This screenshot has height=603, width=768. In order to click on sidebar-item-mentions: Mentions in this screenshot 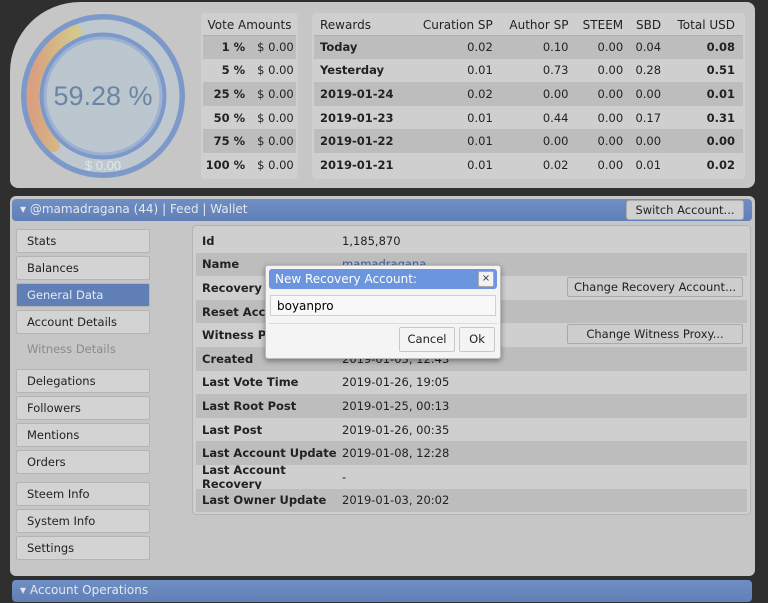, I will do `click(83, 435)`.